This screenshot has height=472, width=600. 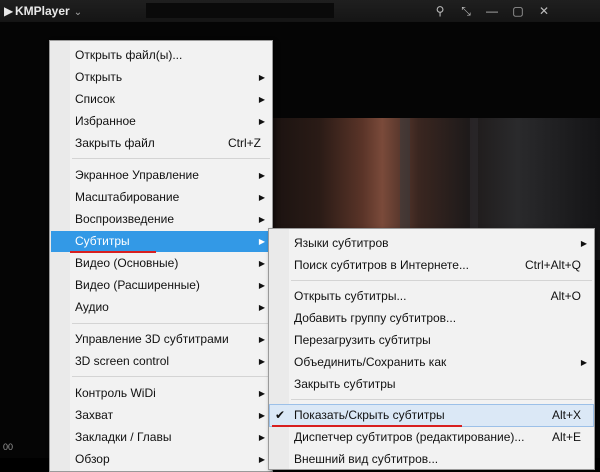 I want to click on menu-item-video-advanced: Видео (Расширенные) ▶, so click(x=161, y=285).